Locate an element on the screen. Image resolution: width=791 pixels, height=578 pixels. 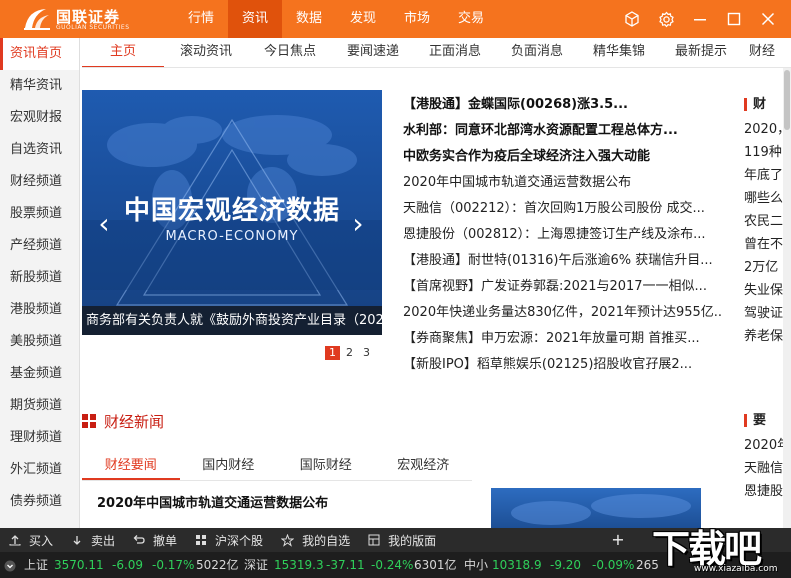
side-nav-item: 新股频道 is located at coordinates (39, 278).